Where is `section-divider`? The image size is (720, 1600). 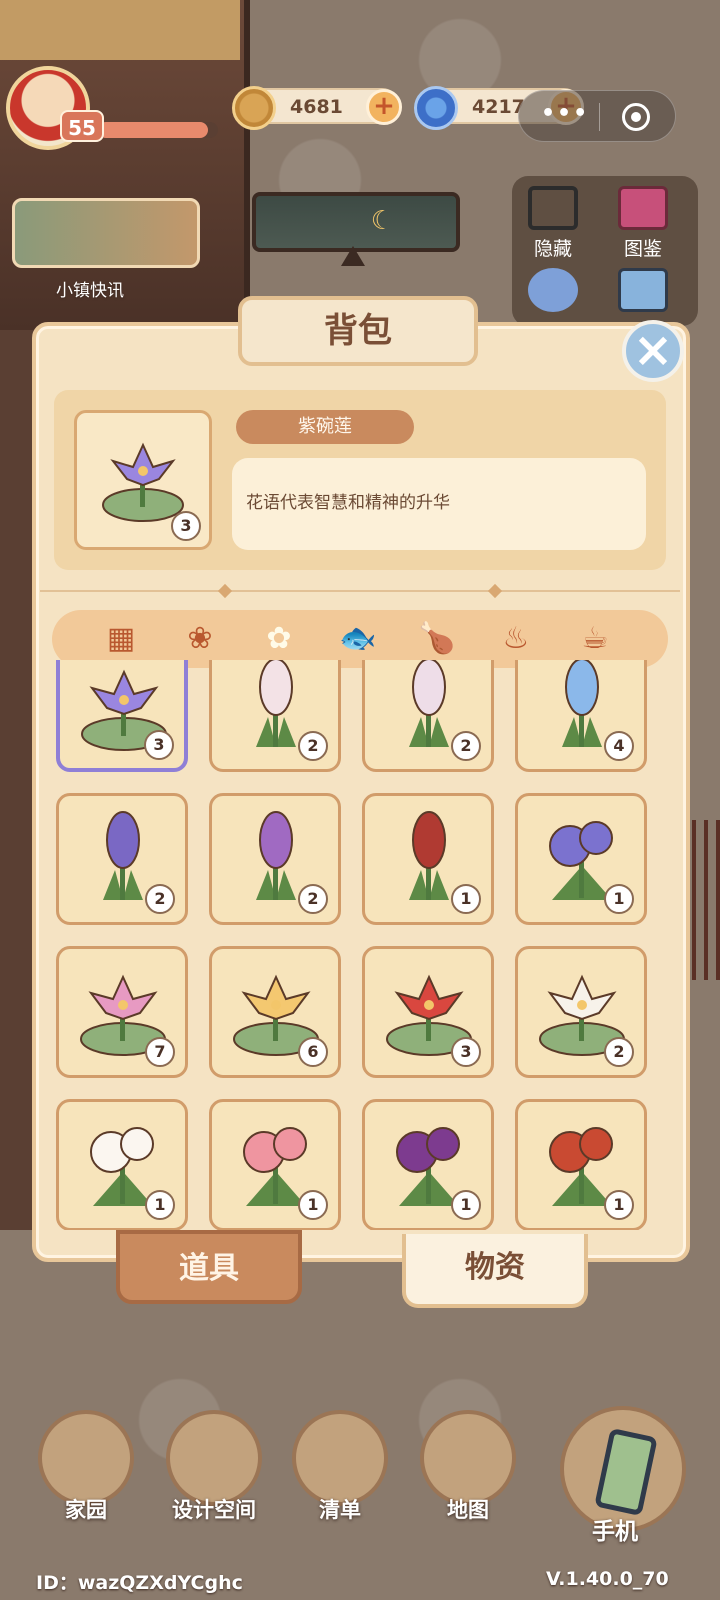
section-divider is located at coordinates (360, 591).